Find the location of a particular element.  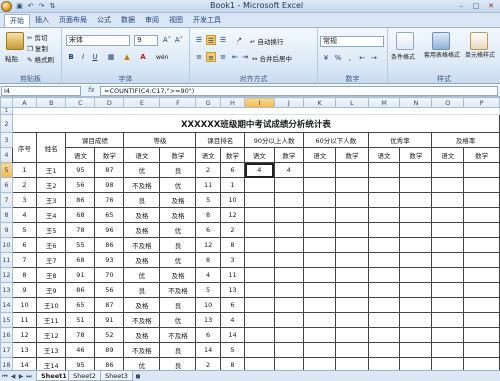

table-cell: 优 is located at coordinates (178, 260).